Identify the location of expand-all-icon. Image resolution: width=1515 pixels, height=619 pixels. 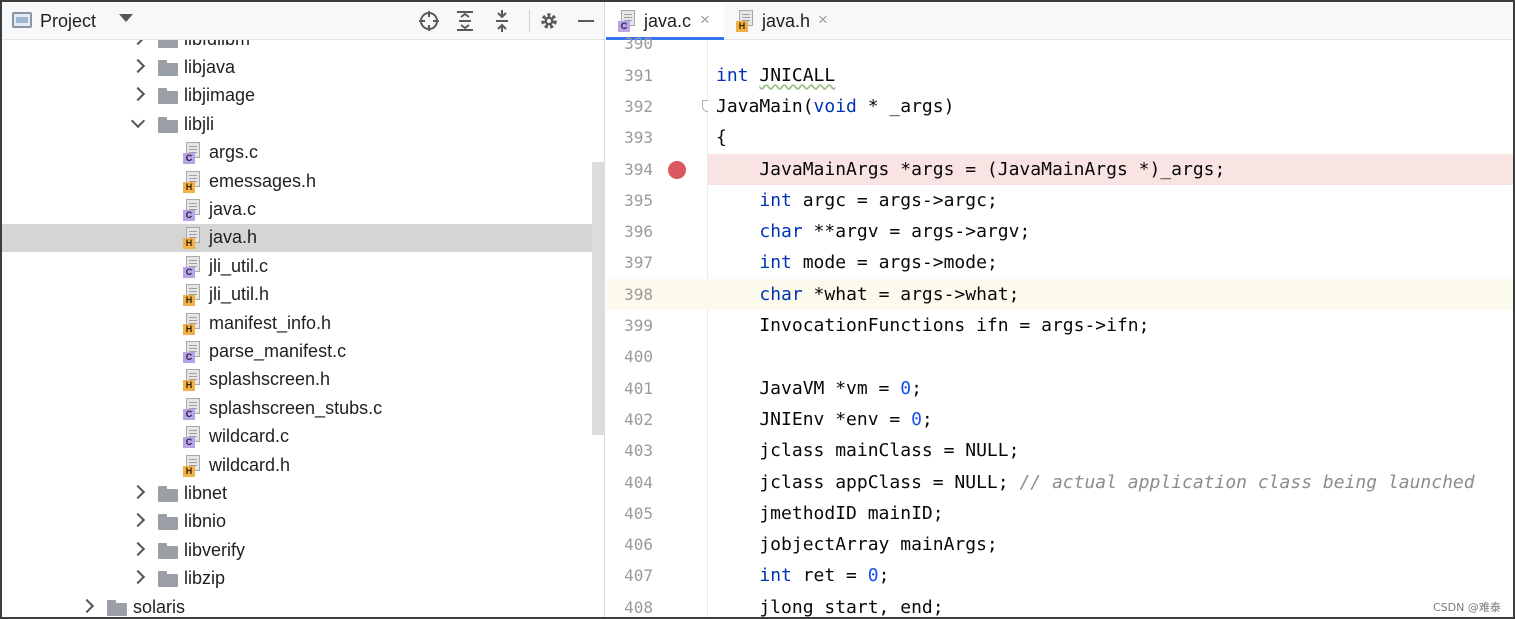
(465, 21).